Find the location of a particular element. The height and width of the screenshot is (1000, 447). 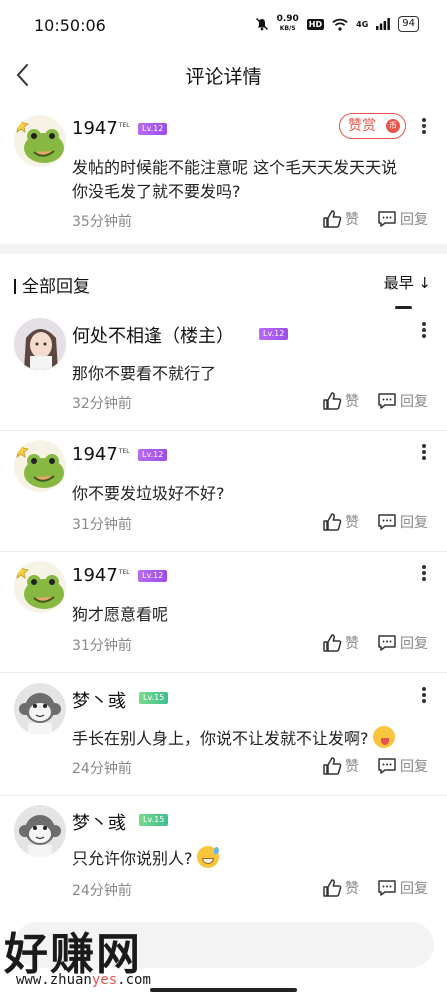

comment-text: 那你不要看不就行了 is located at coordinates (144, 373).